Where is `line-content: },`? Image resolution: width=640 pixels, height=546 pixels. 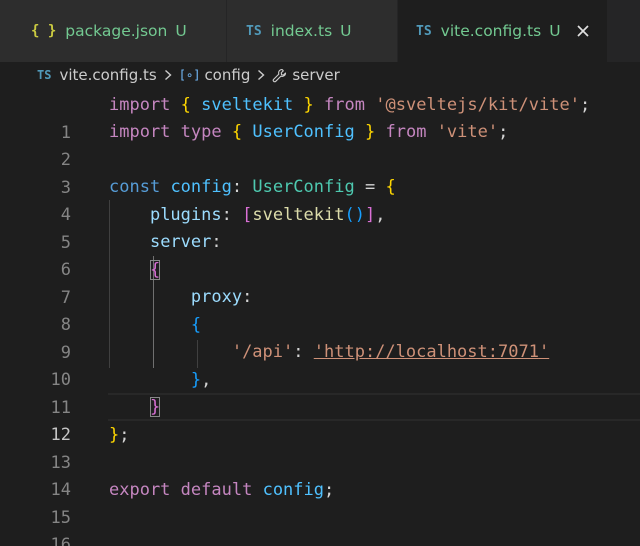 line-content: }, is located at coordinates (201, 380).